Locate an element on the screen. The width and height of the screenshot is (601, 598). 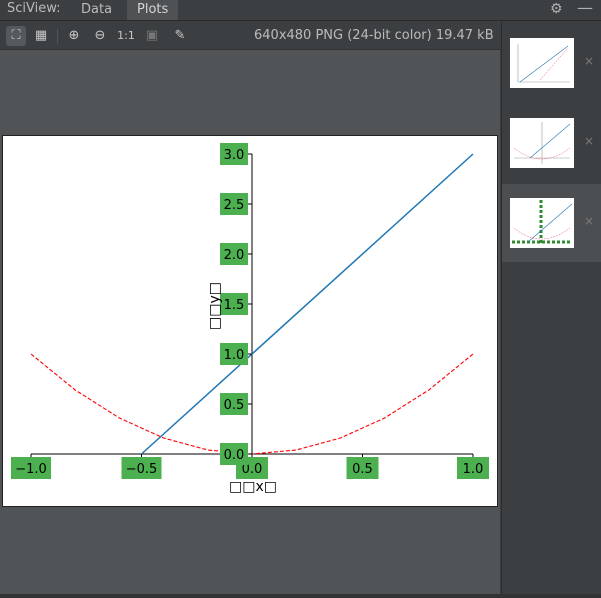
zoom-out-icon: ⊖ is located at coordinates (100, 36).